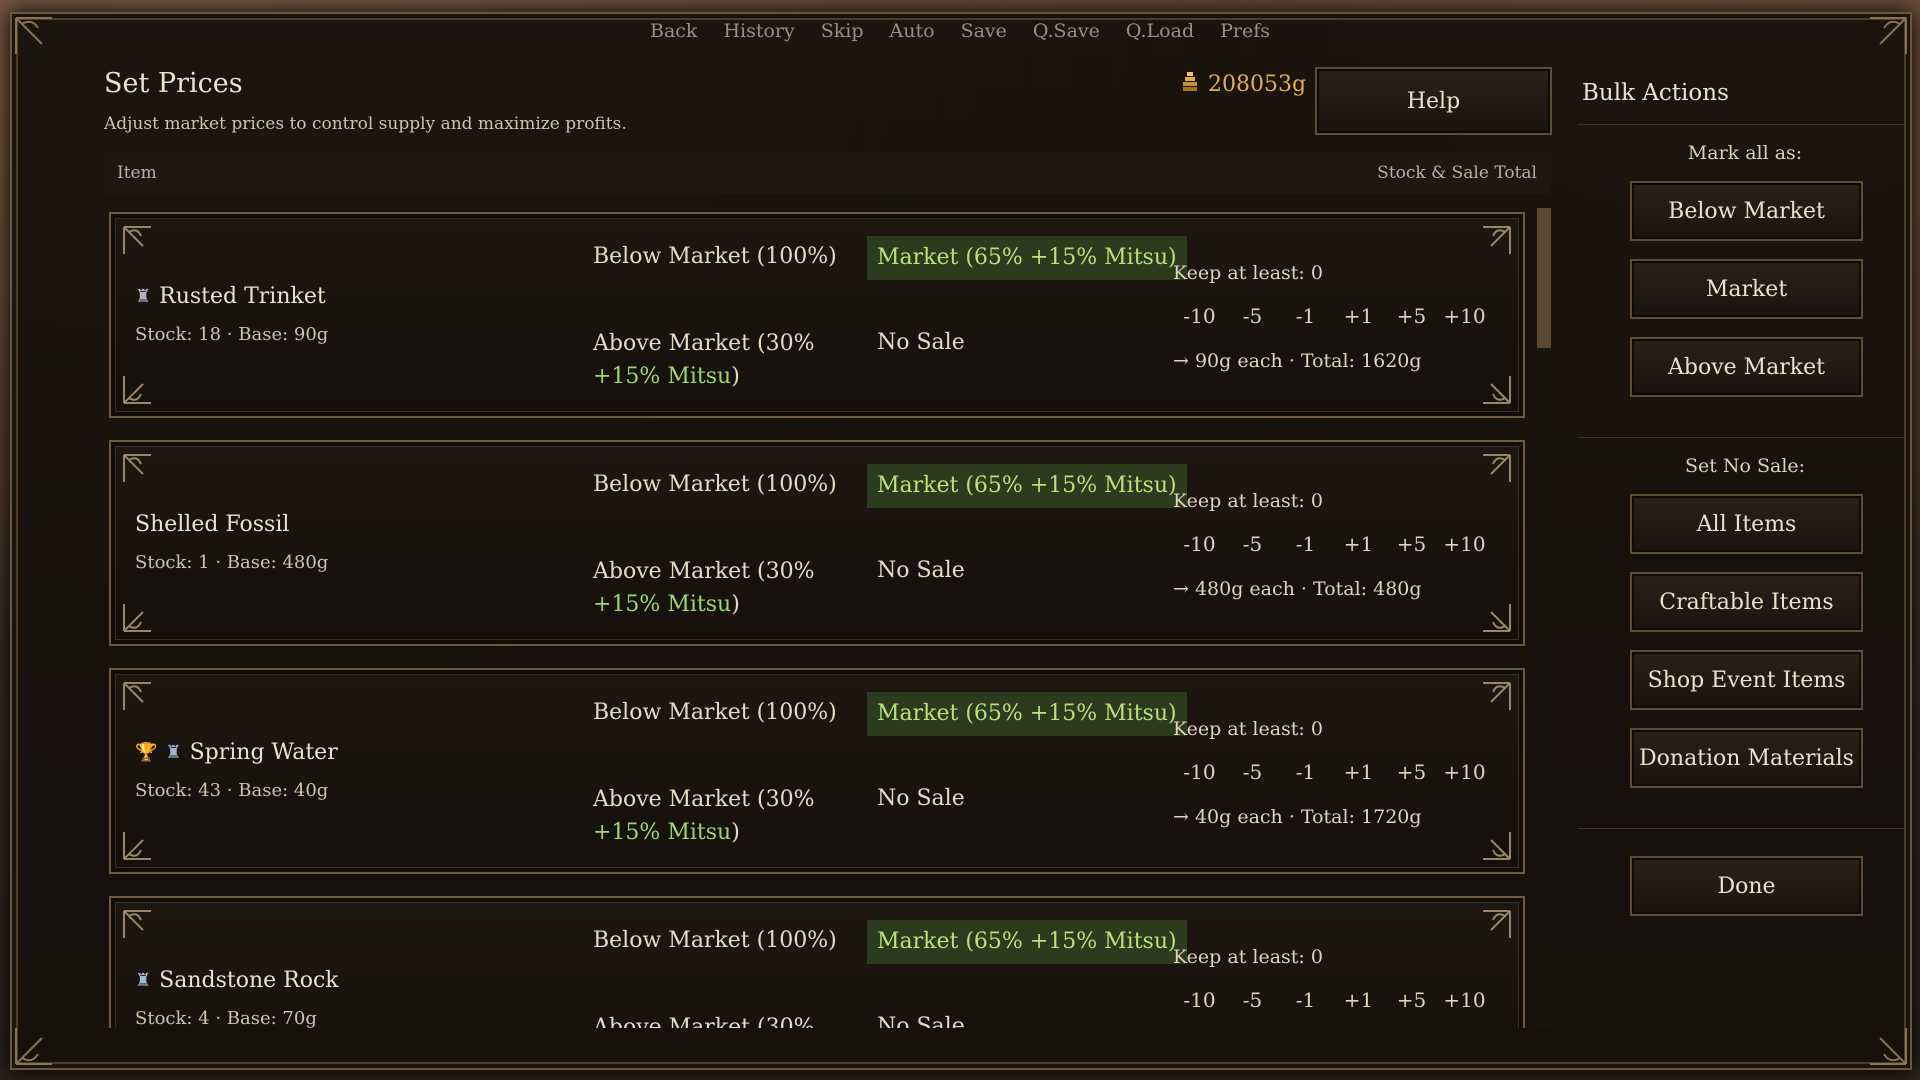  What do you see at coordinates (1066, 31) in the screenshot?
I see `quick-menu-qsave: Q.Save` at bounding box center [1066, 31].